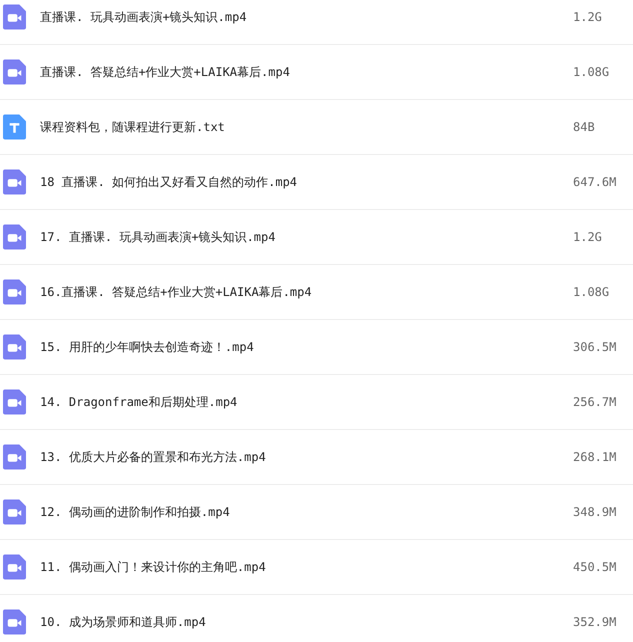 This screenshot has height=642, width=633. Describe the element at coordinates (306, 292) in the screenshot. I see `file-name: 16.直播课. 答疑总结+作业大赏+LAIKA幕后.mp4` at that location.